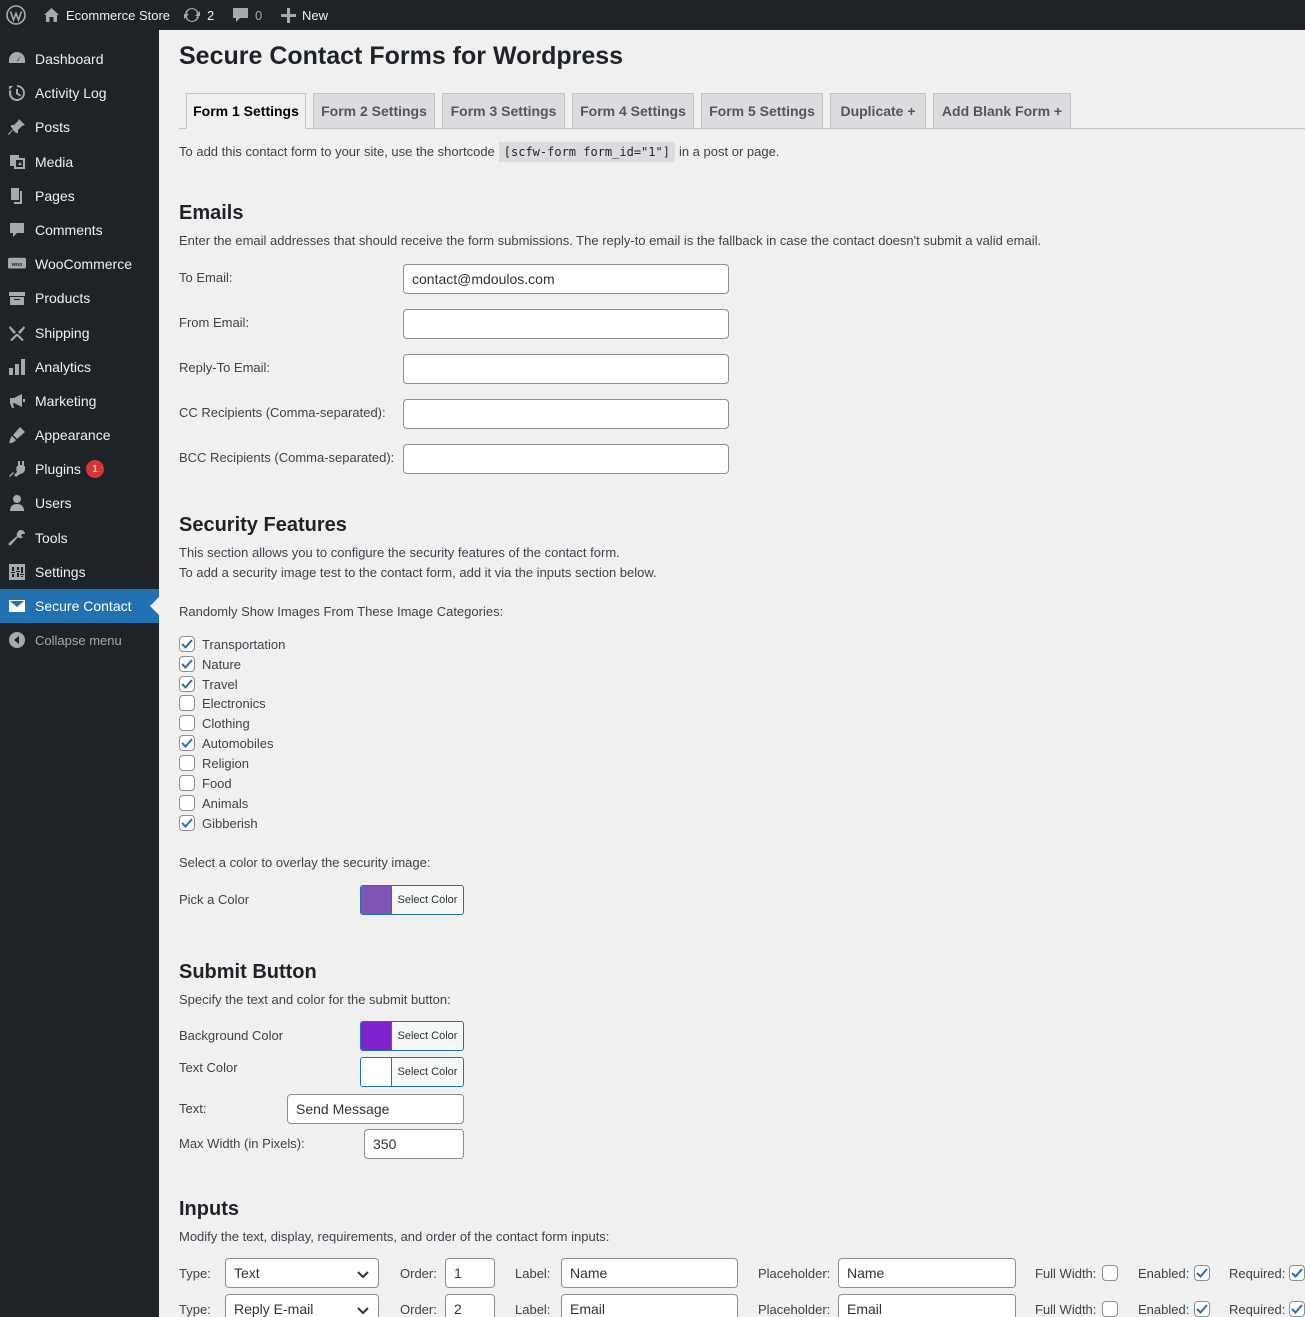 The height and width of the screenshot is (1317, 1305). Describe the element at coordinates (1164, 1309) in the screenshot. I see `enabled-label: Enabled:` at that location.